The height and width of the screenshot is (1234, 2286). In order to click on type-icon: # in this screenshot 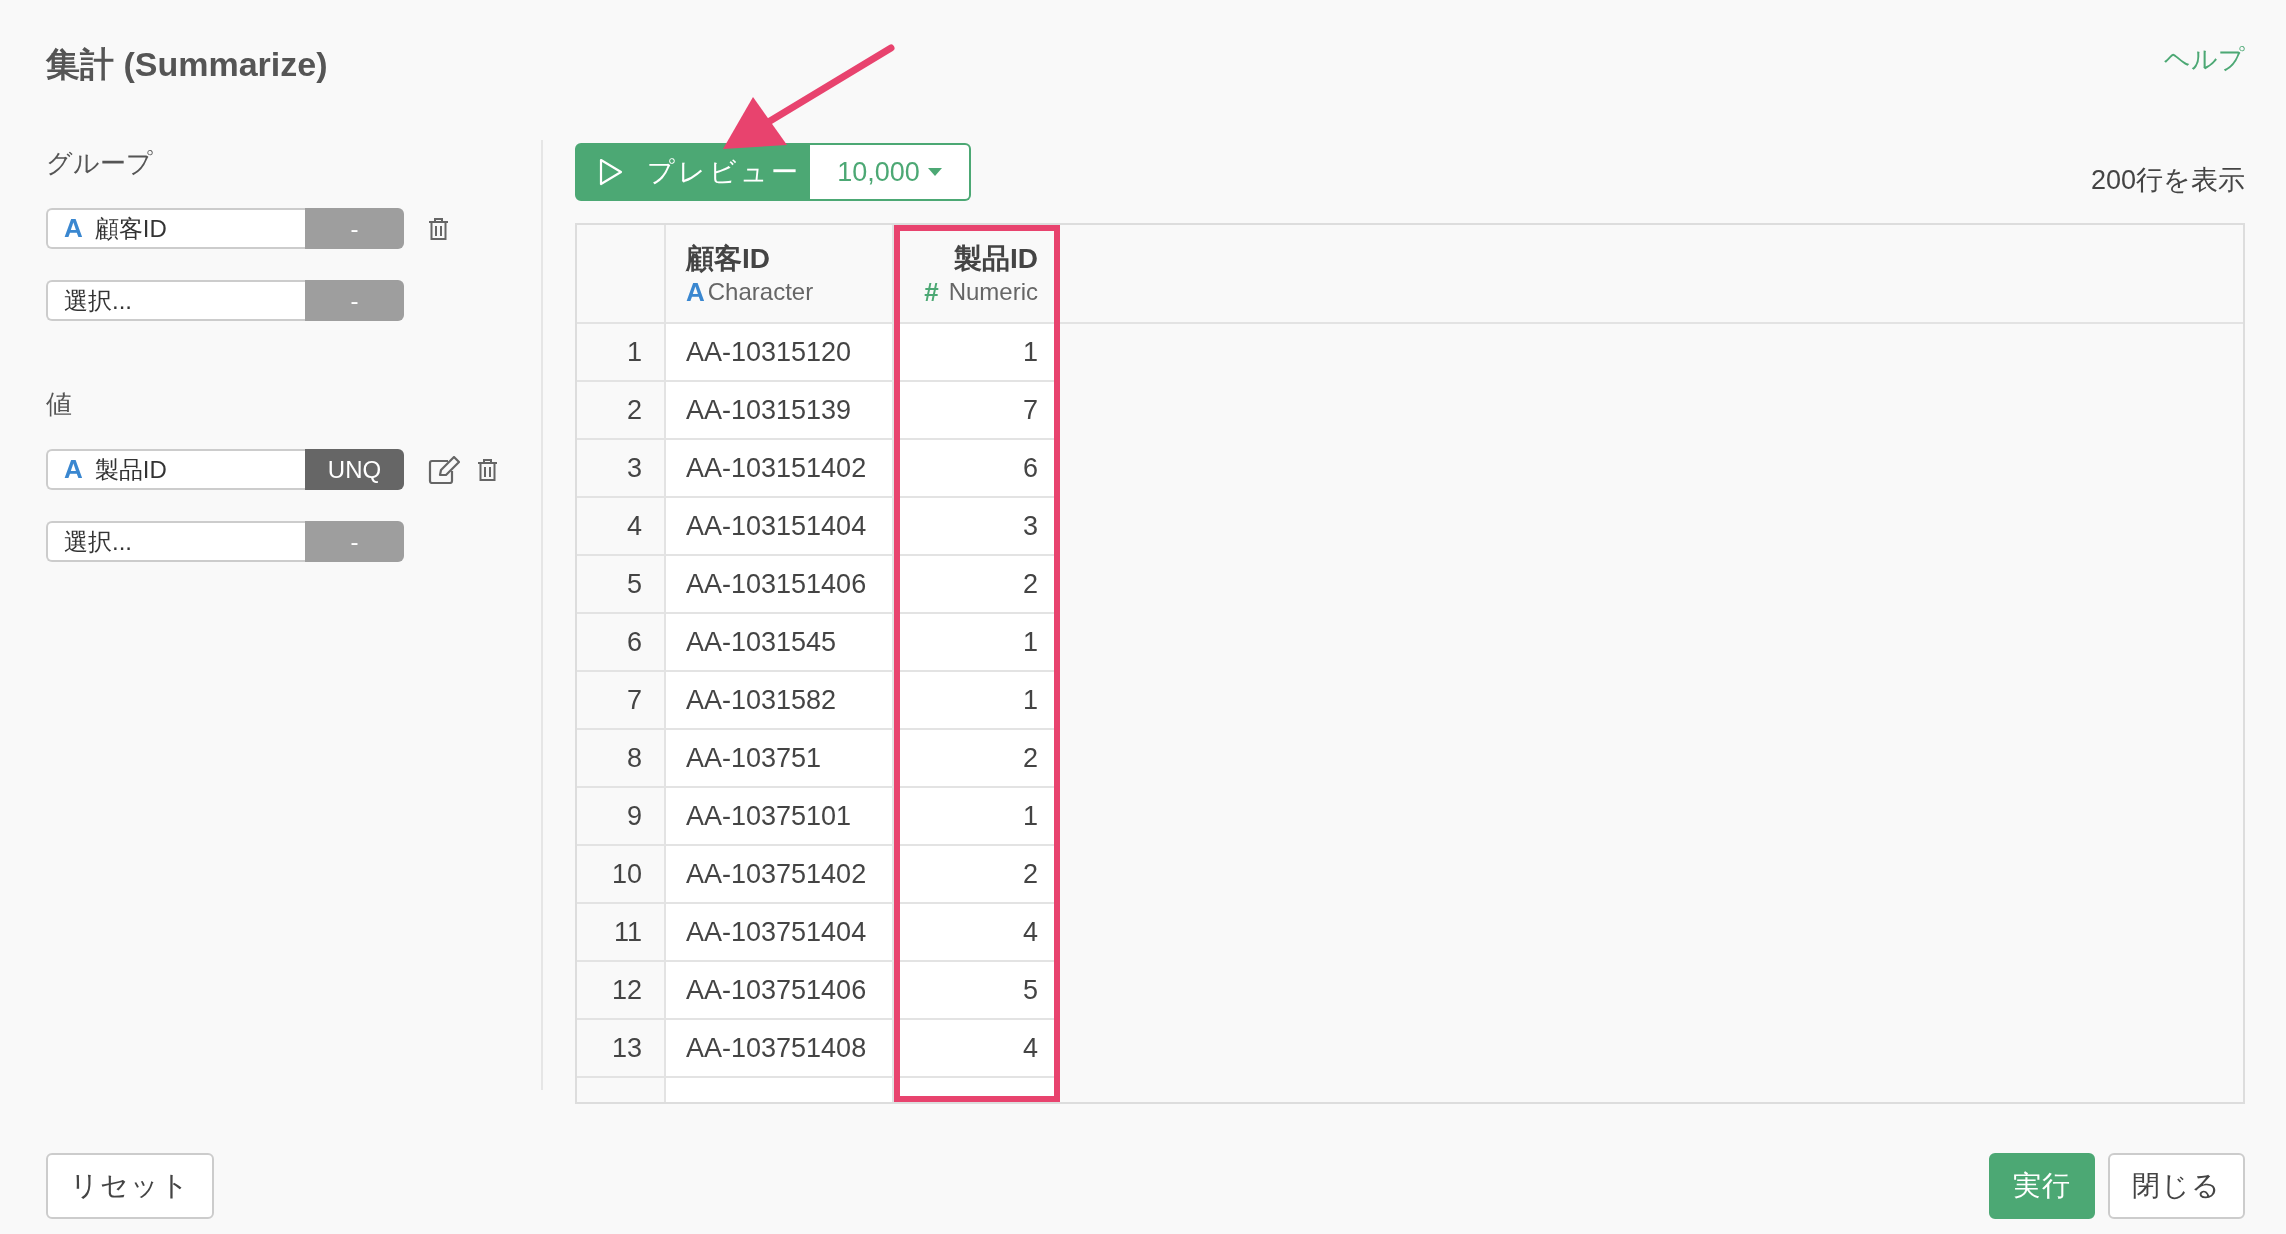, I will do `click(931, 292)`.